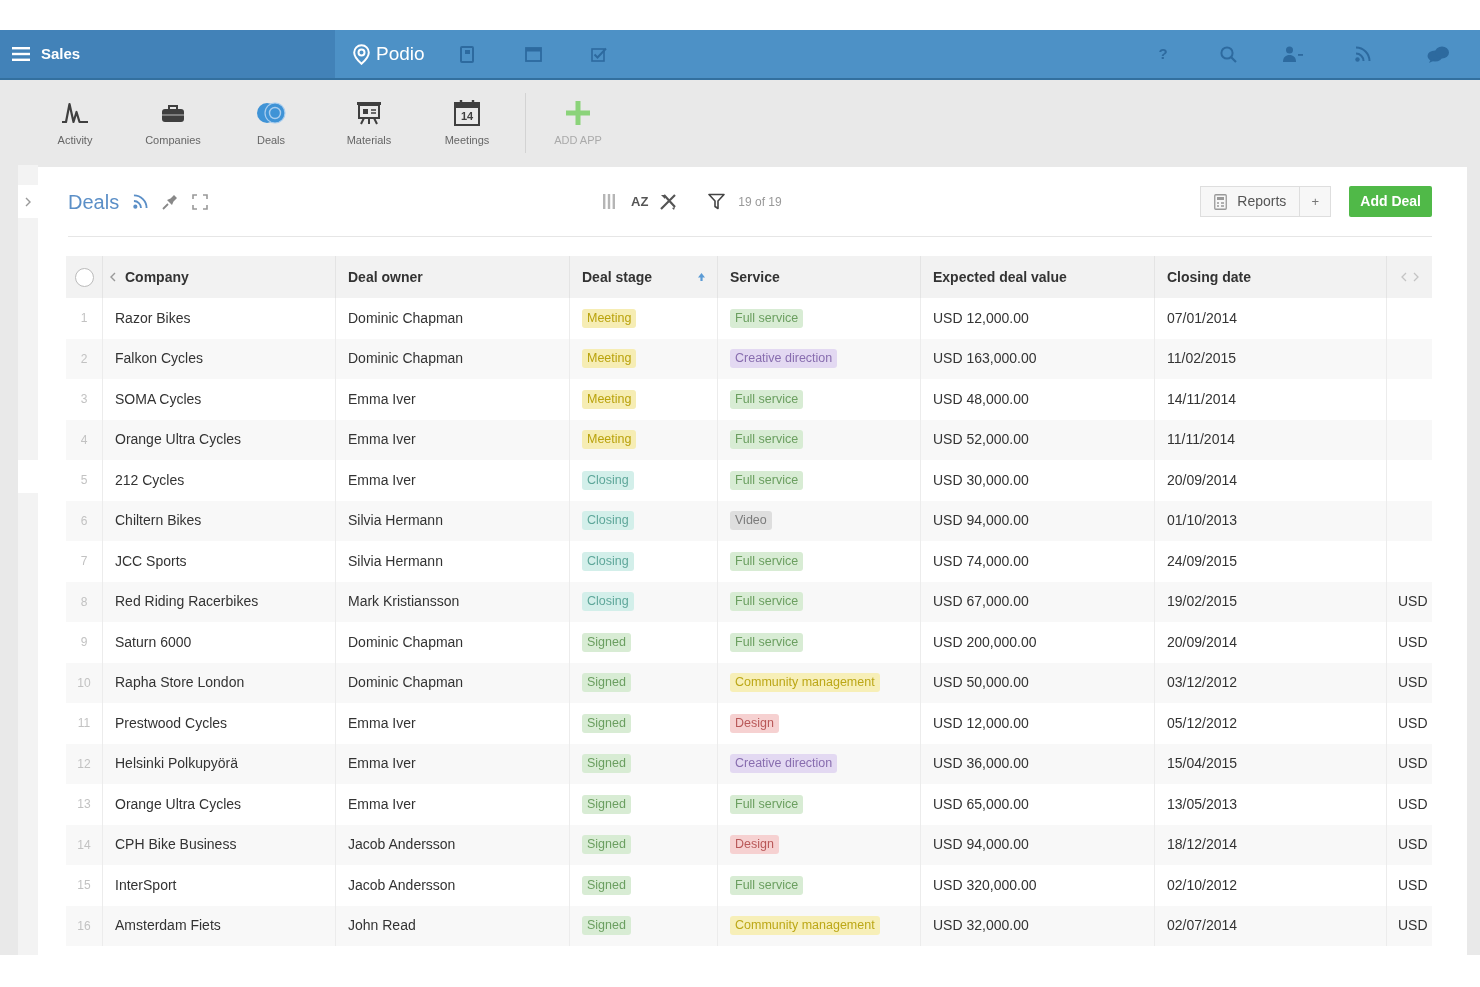 This screenshot has height=987, width=1480. I want to click on table-cell: InterSport, so click(219, 885).